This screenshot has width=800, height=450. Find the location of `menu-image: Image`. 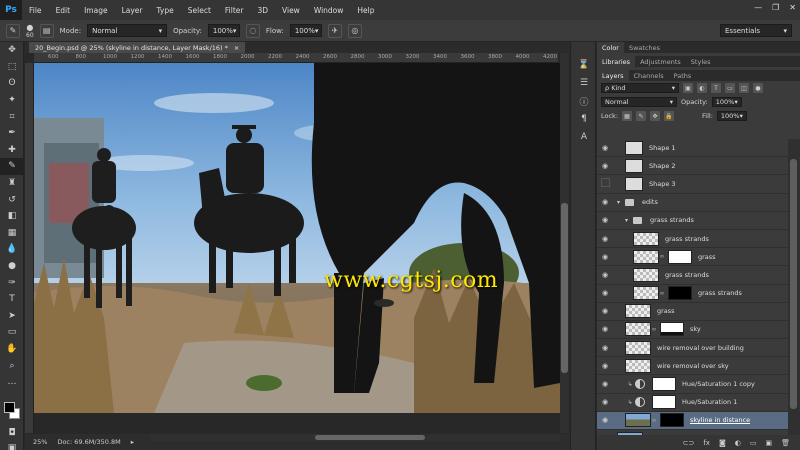

menu-image: Image is located at coordinates (96, 10).